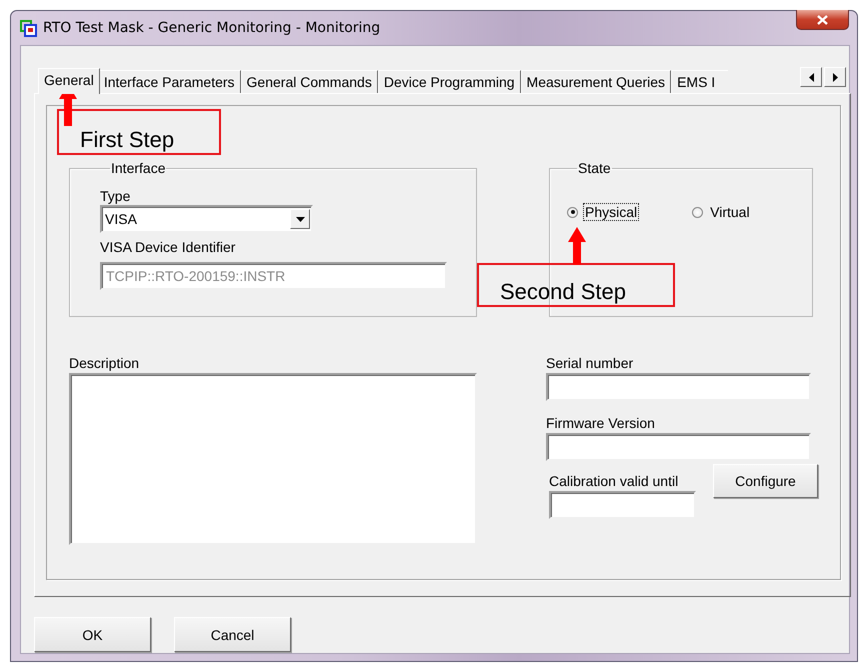 The height and width of the screenshot is (668, 861). What do you see at coordinates (309, 81) in the screenshot?
I see `tab: General Commands` at bounding box center [309, 81].